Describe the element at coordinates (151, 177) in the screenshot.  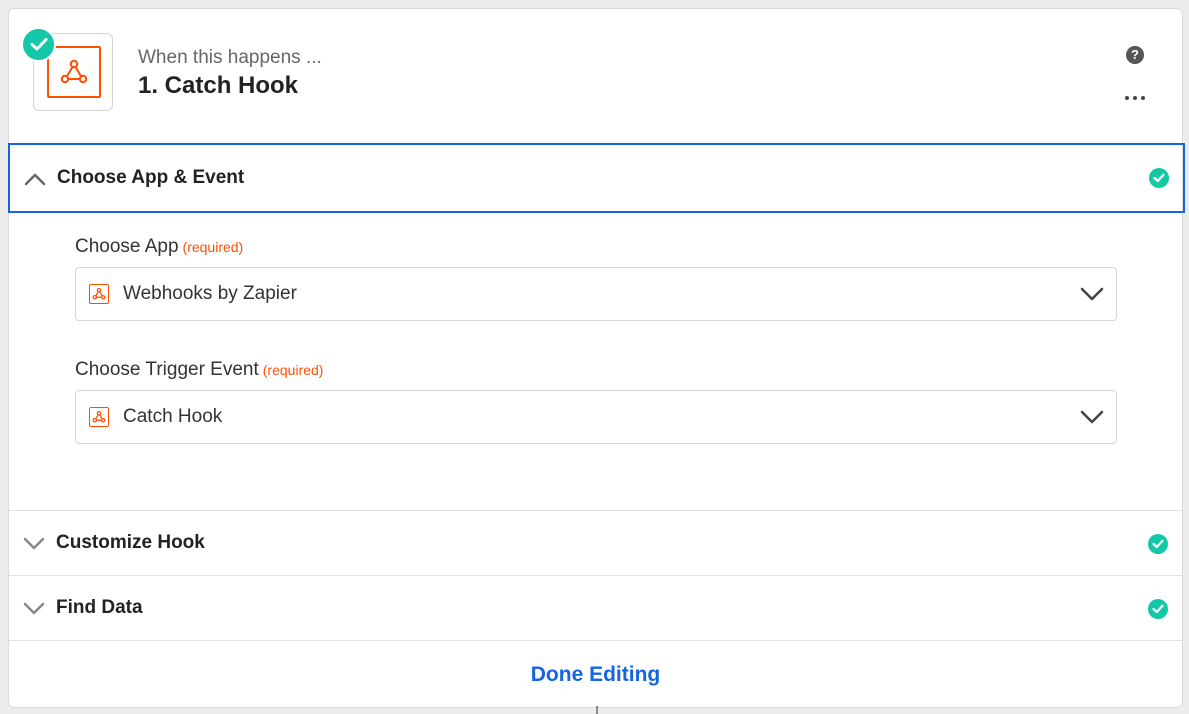
I see `section-label: Choose App & Event` at that location.